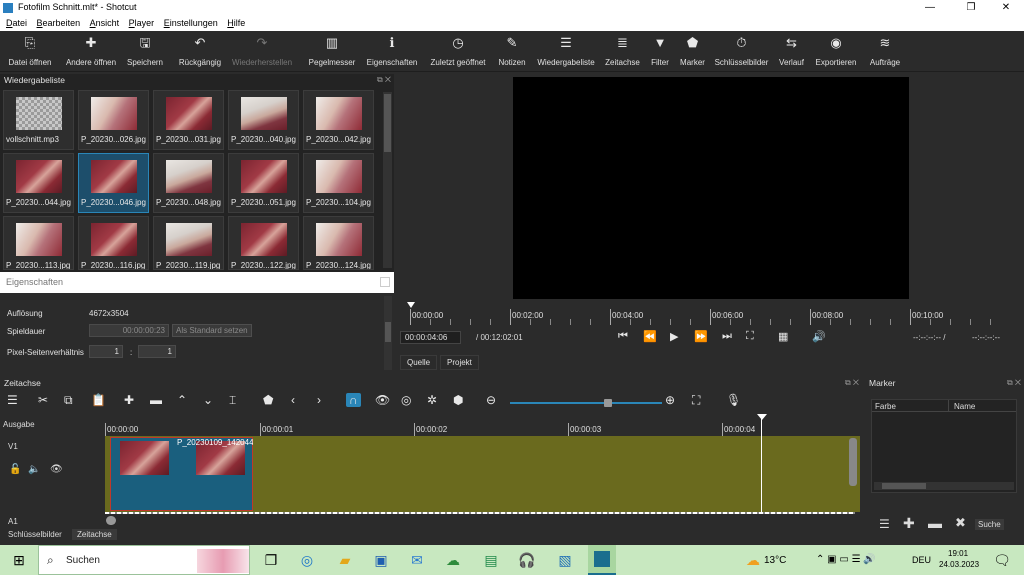  I want to click on current-time-field: 00:00:04:06, so click(430, 337).